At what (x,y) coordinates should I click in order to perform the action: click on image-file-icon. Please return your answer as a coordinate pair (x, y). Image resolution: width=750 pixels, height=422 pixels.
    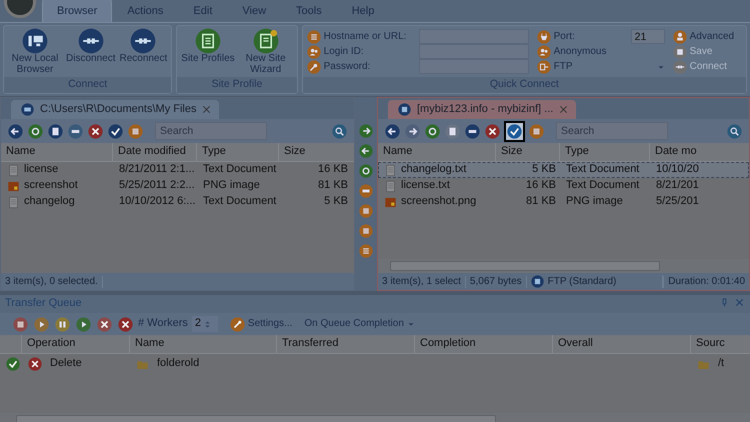
    Looking at the image, I should click on (13, 186).